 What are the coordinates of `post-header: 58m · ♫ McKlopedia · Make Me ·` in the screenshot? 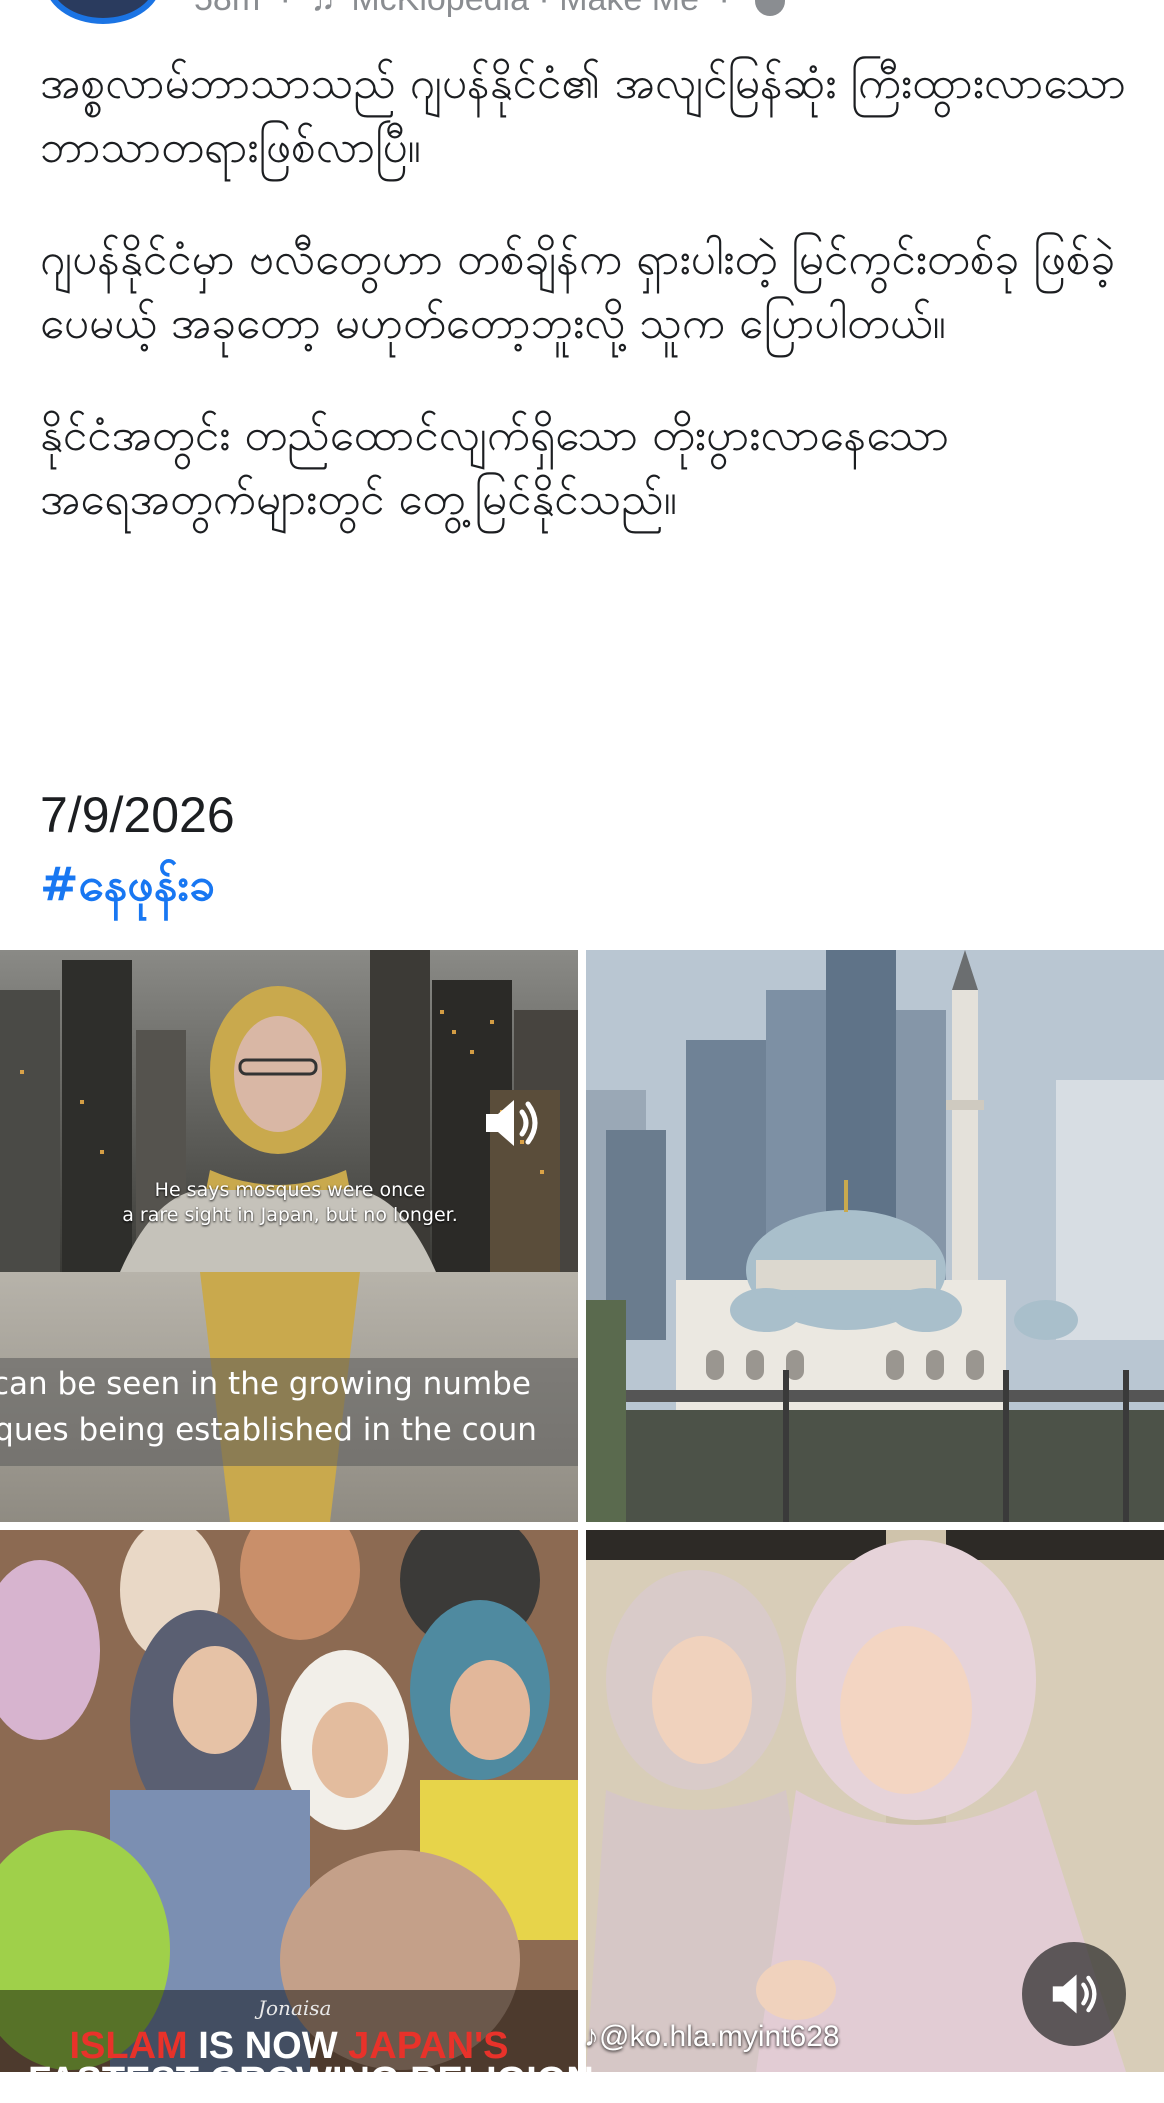 It's located at (582, 15).